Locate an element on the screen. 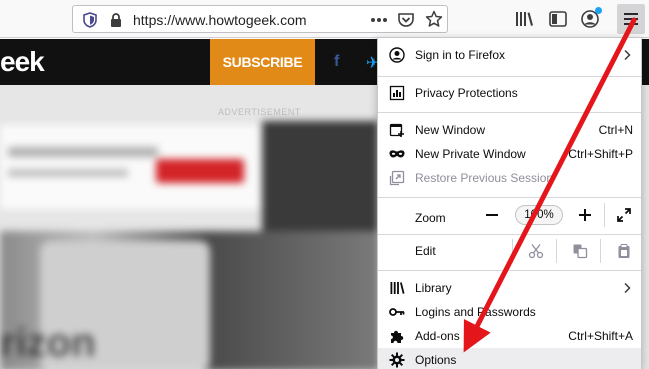 Image resolution: width=649 pixels, height=369 pixels. paste-clipboard-icon is located at coordinates (624, 251).